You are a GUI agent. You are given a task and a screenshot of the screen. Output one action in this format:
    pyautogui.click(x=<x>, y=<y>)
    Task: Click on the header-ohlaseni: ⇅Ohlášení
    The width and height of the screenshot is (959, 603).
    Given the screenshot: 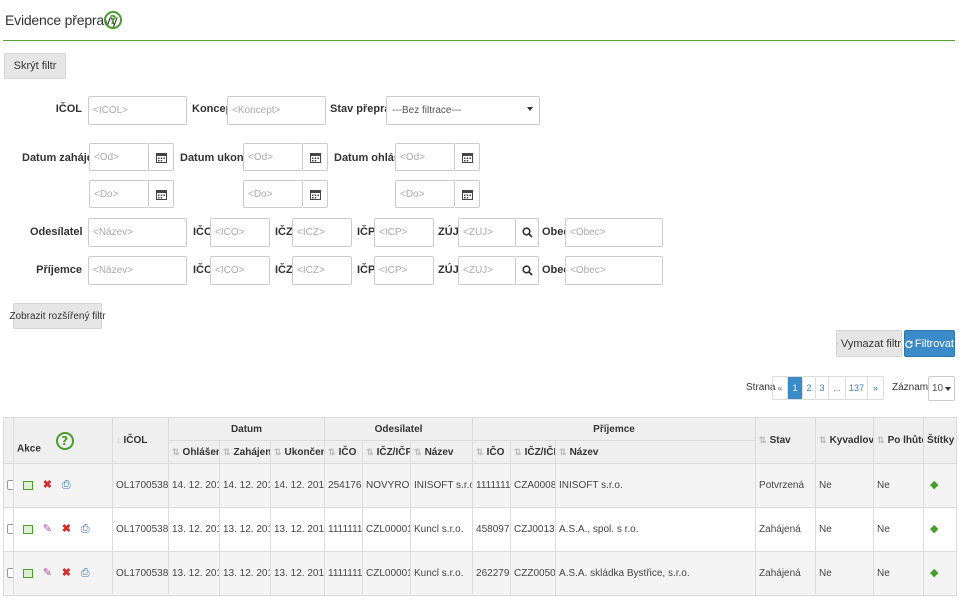 What is the action you would take?
    pyautogui.click(x=194, y=452)
    